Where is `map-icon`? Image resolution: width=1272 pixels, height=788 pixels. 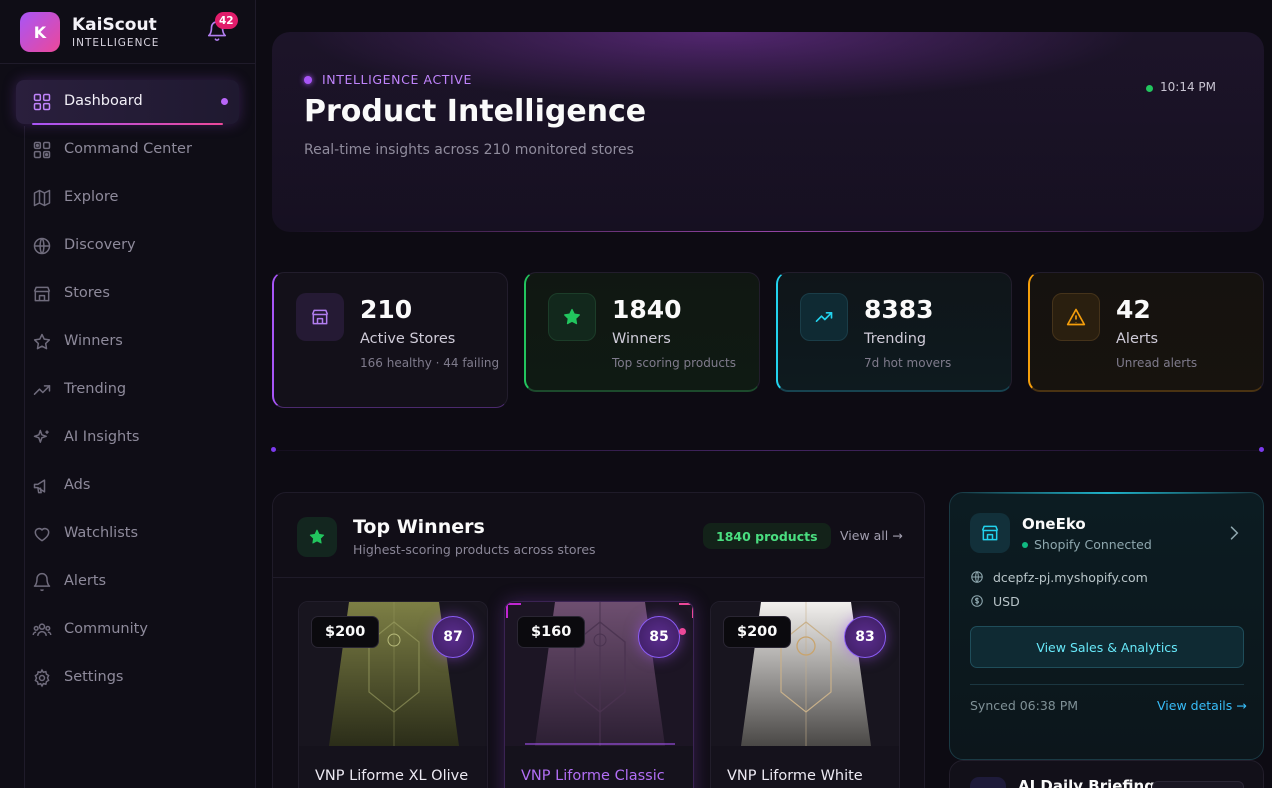
map-icon is located at coordinates (42, 198).